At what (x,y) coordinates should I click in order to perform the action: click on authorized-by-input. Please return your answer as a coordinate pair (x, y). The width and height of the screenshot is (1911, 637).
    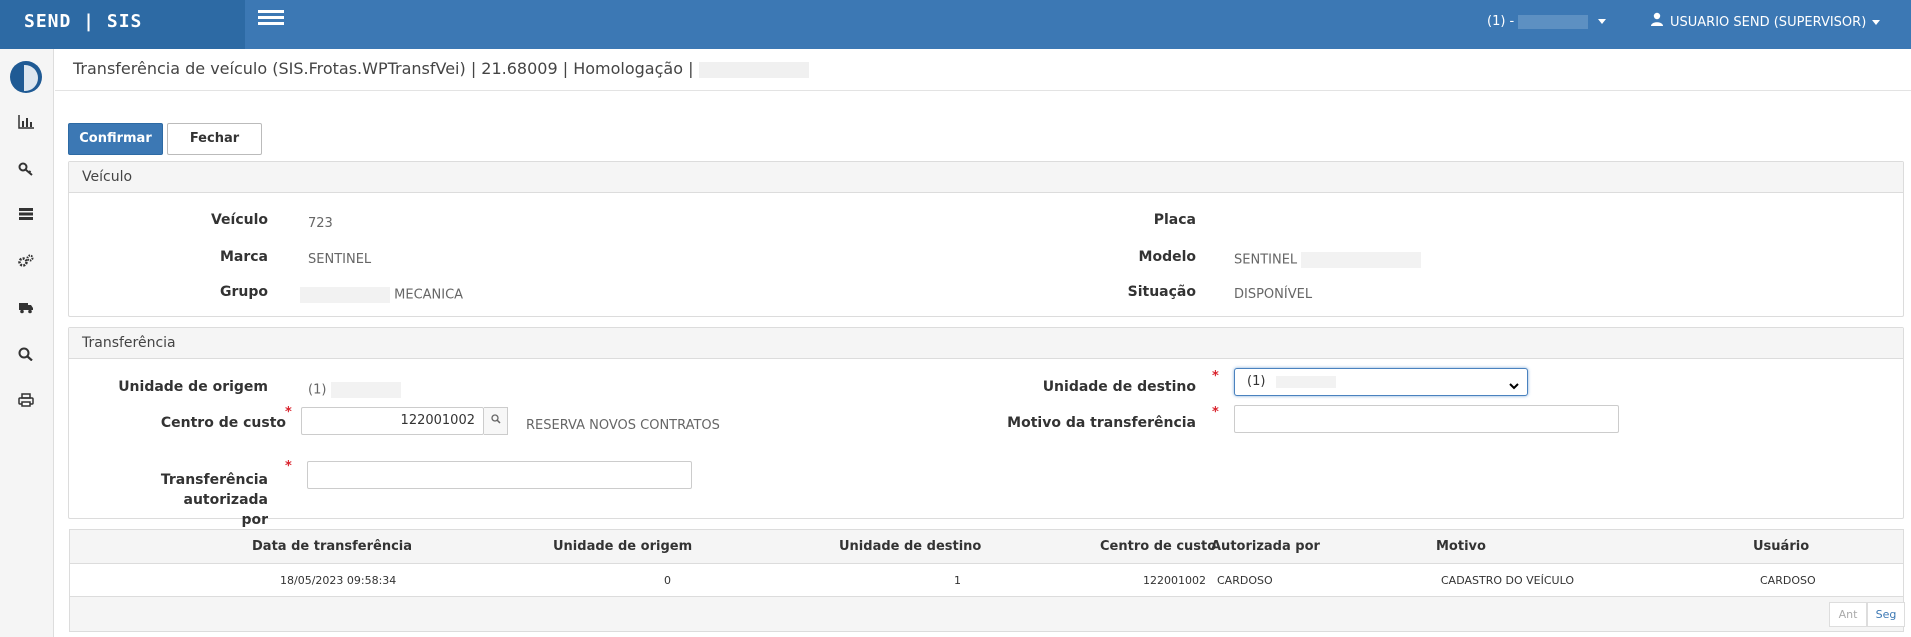
    Looking at the image, I should click on (499, 475).